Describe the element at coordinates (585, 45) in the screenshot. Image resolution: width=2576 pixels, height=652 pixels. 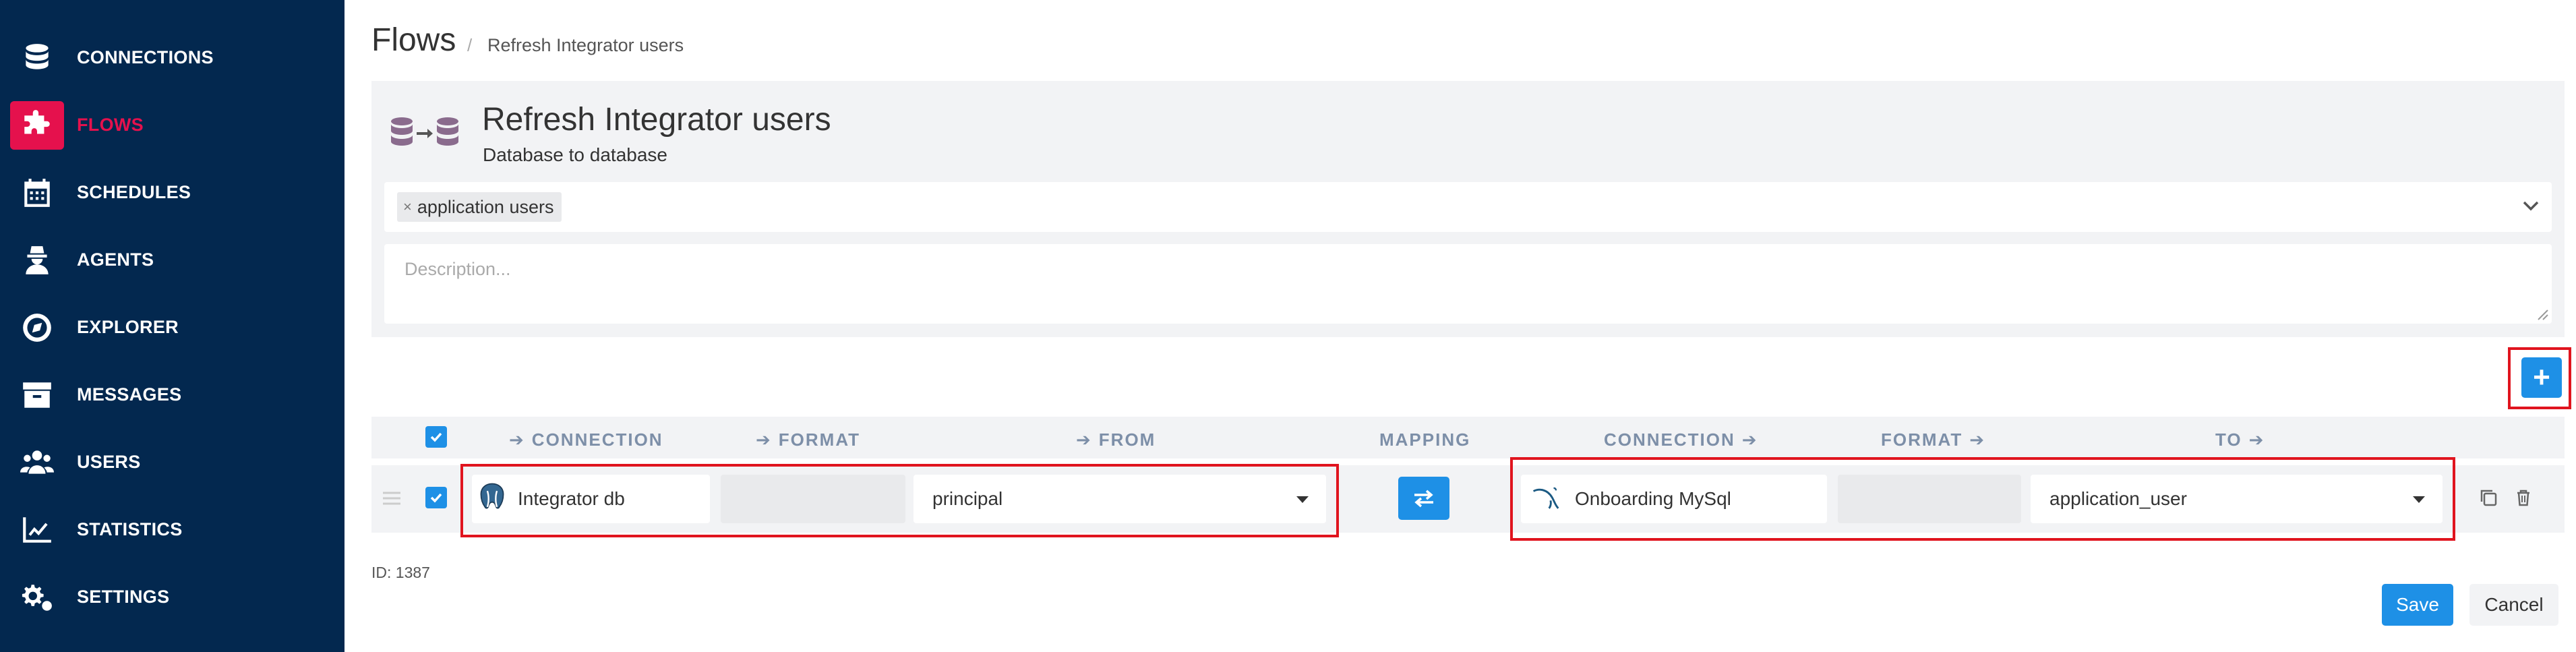
I see `breadcrumb: Refresh Integrator users` at that location.